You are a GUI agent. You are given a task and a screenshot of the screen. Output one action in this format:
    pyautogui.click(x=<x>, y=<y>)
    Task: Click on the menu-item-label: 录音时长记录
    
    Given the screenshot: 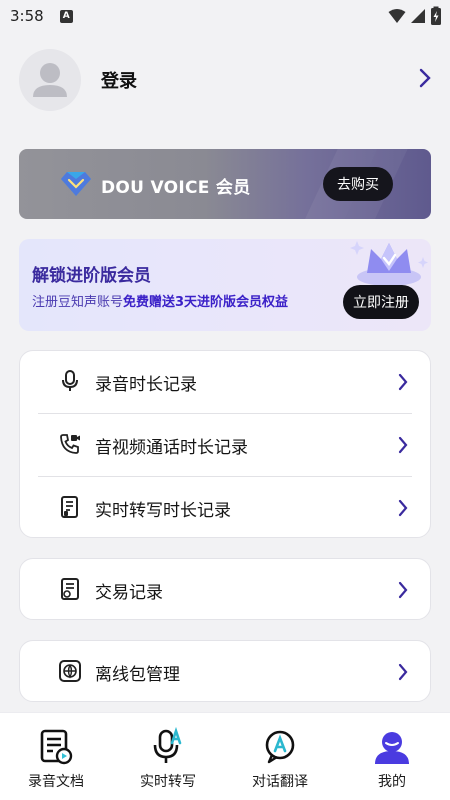 What is the action you would take?
    pyautogui.click(x=146, y=384)
    